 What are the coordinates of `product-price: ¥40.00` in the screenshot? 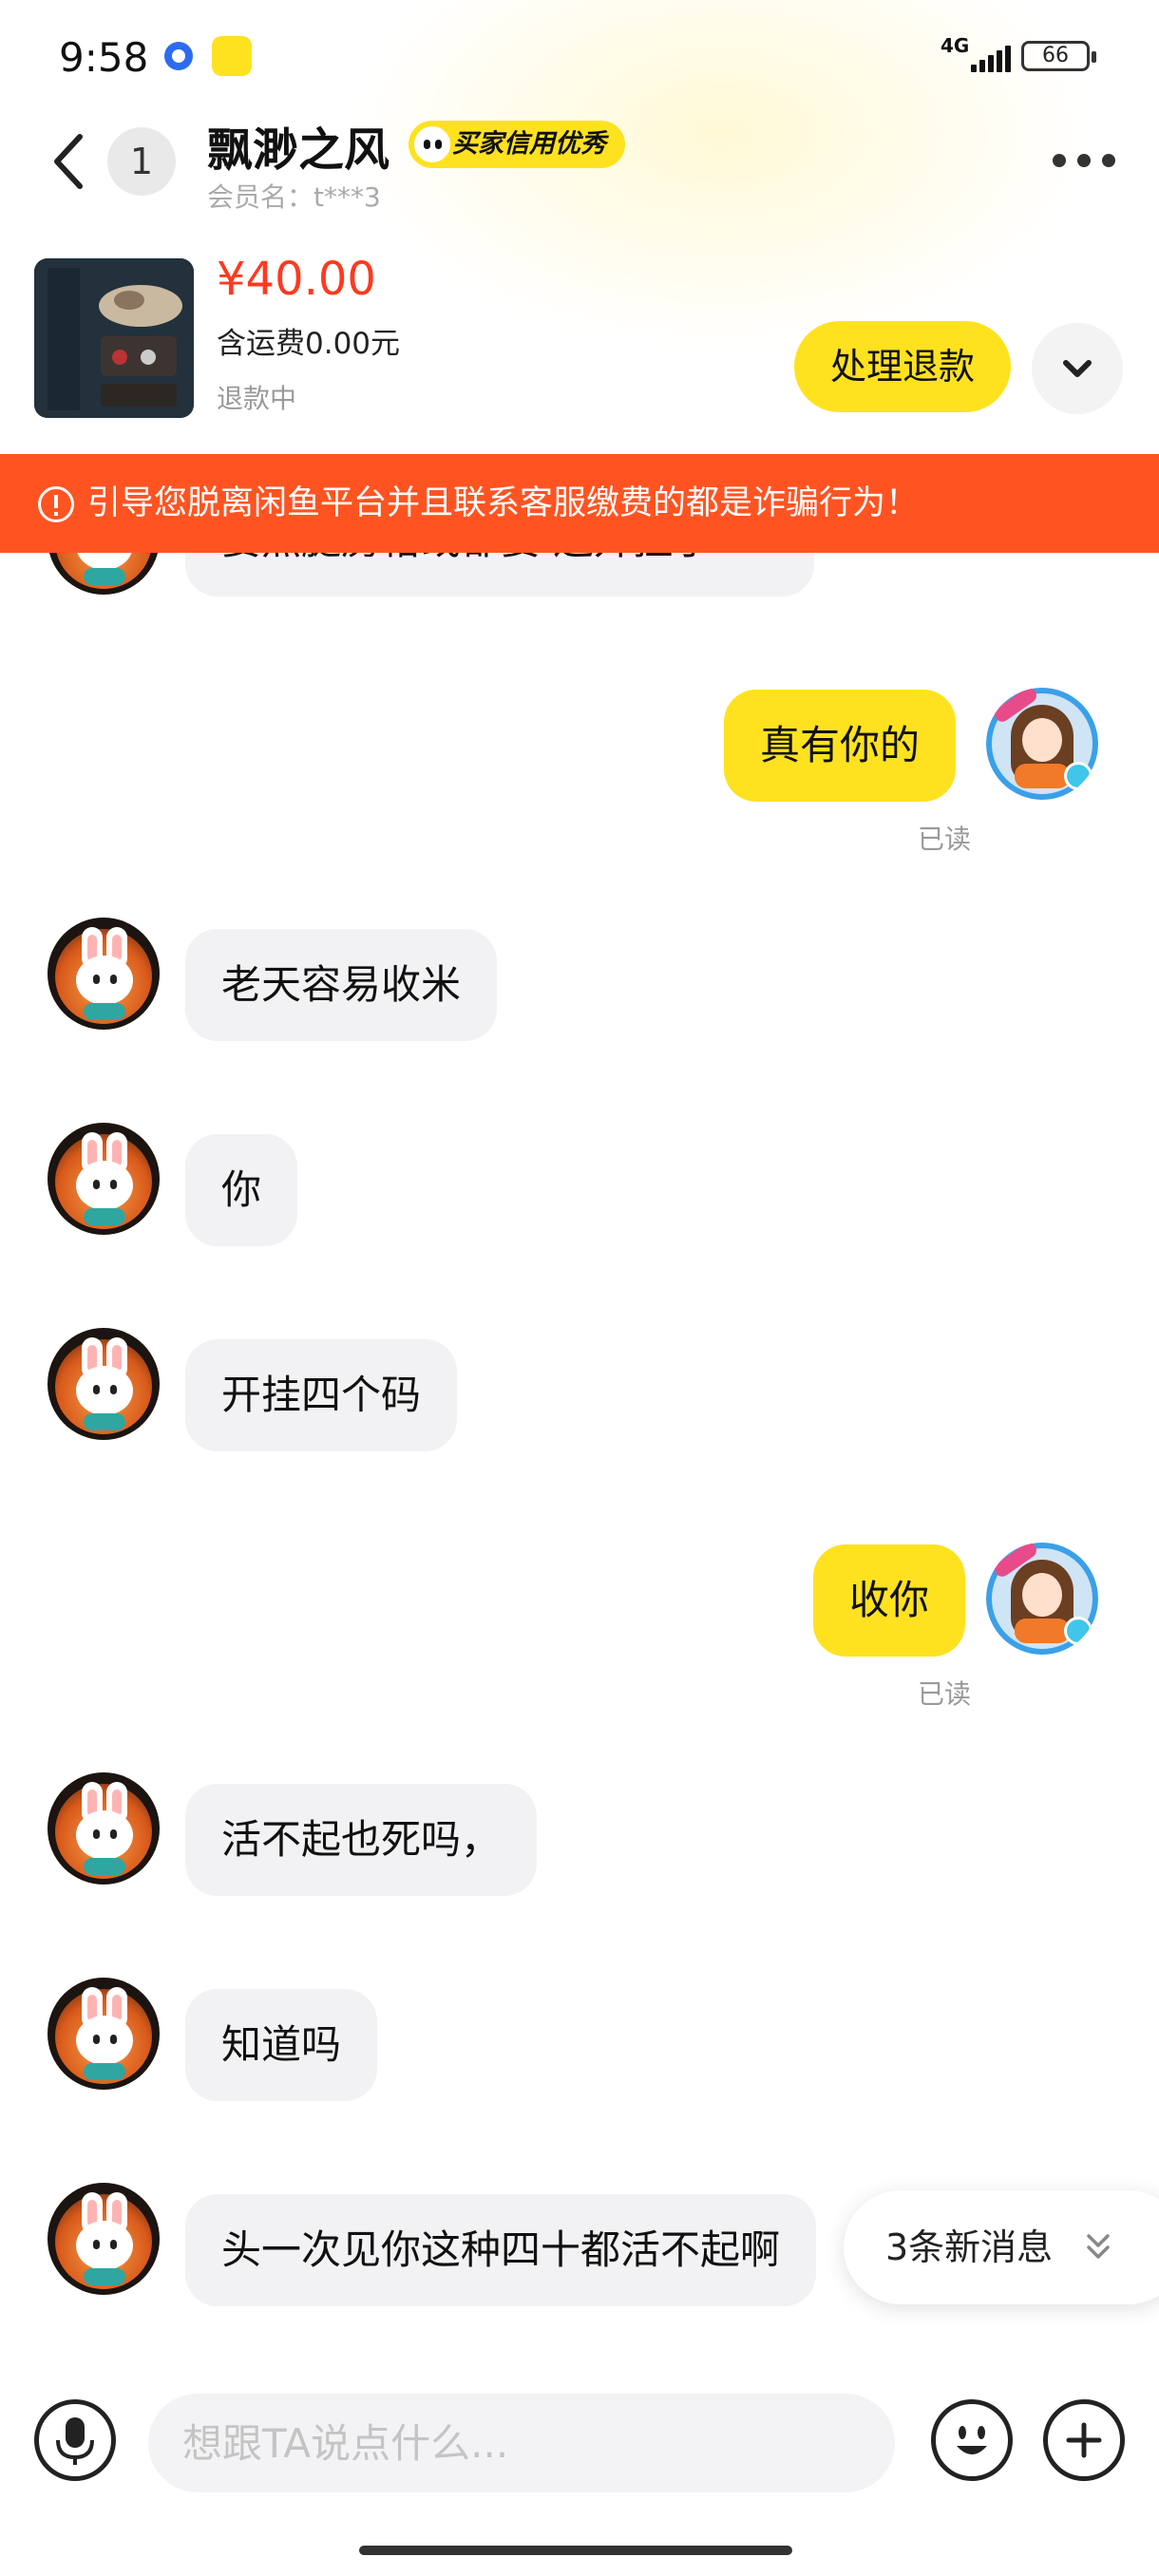 It's located at (296, 279).